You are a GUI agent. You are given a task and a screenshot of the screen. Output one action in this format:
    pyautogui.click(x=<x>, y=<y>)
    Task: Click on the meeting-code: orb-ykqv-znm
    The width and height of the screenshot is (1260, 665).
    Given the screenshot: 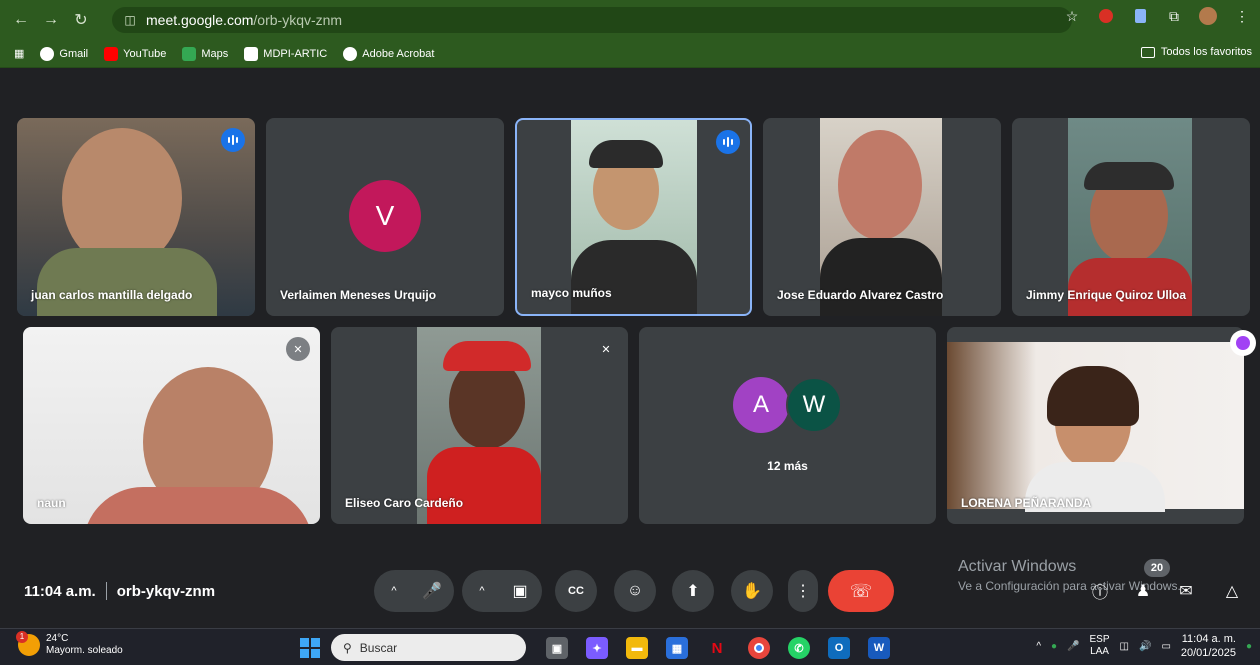 What is the action you would take?
    pyautogui.click(x=166, y=591)
    